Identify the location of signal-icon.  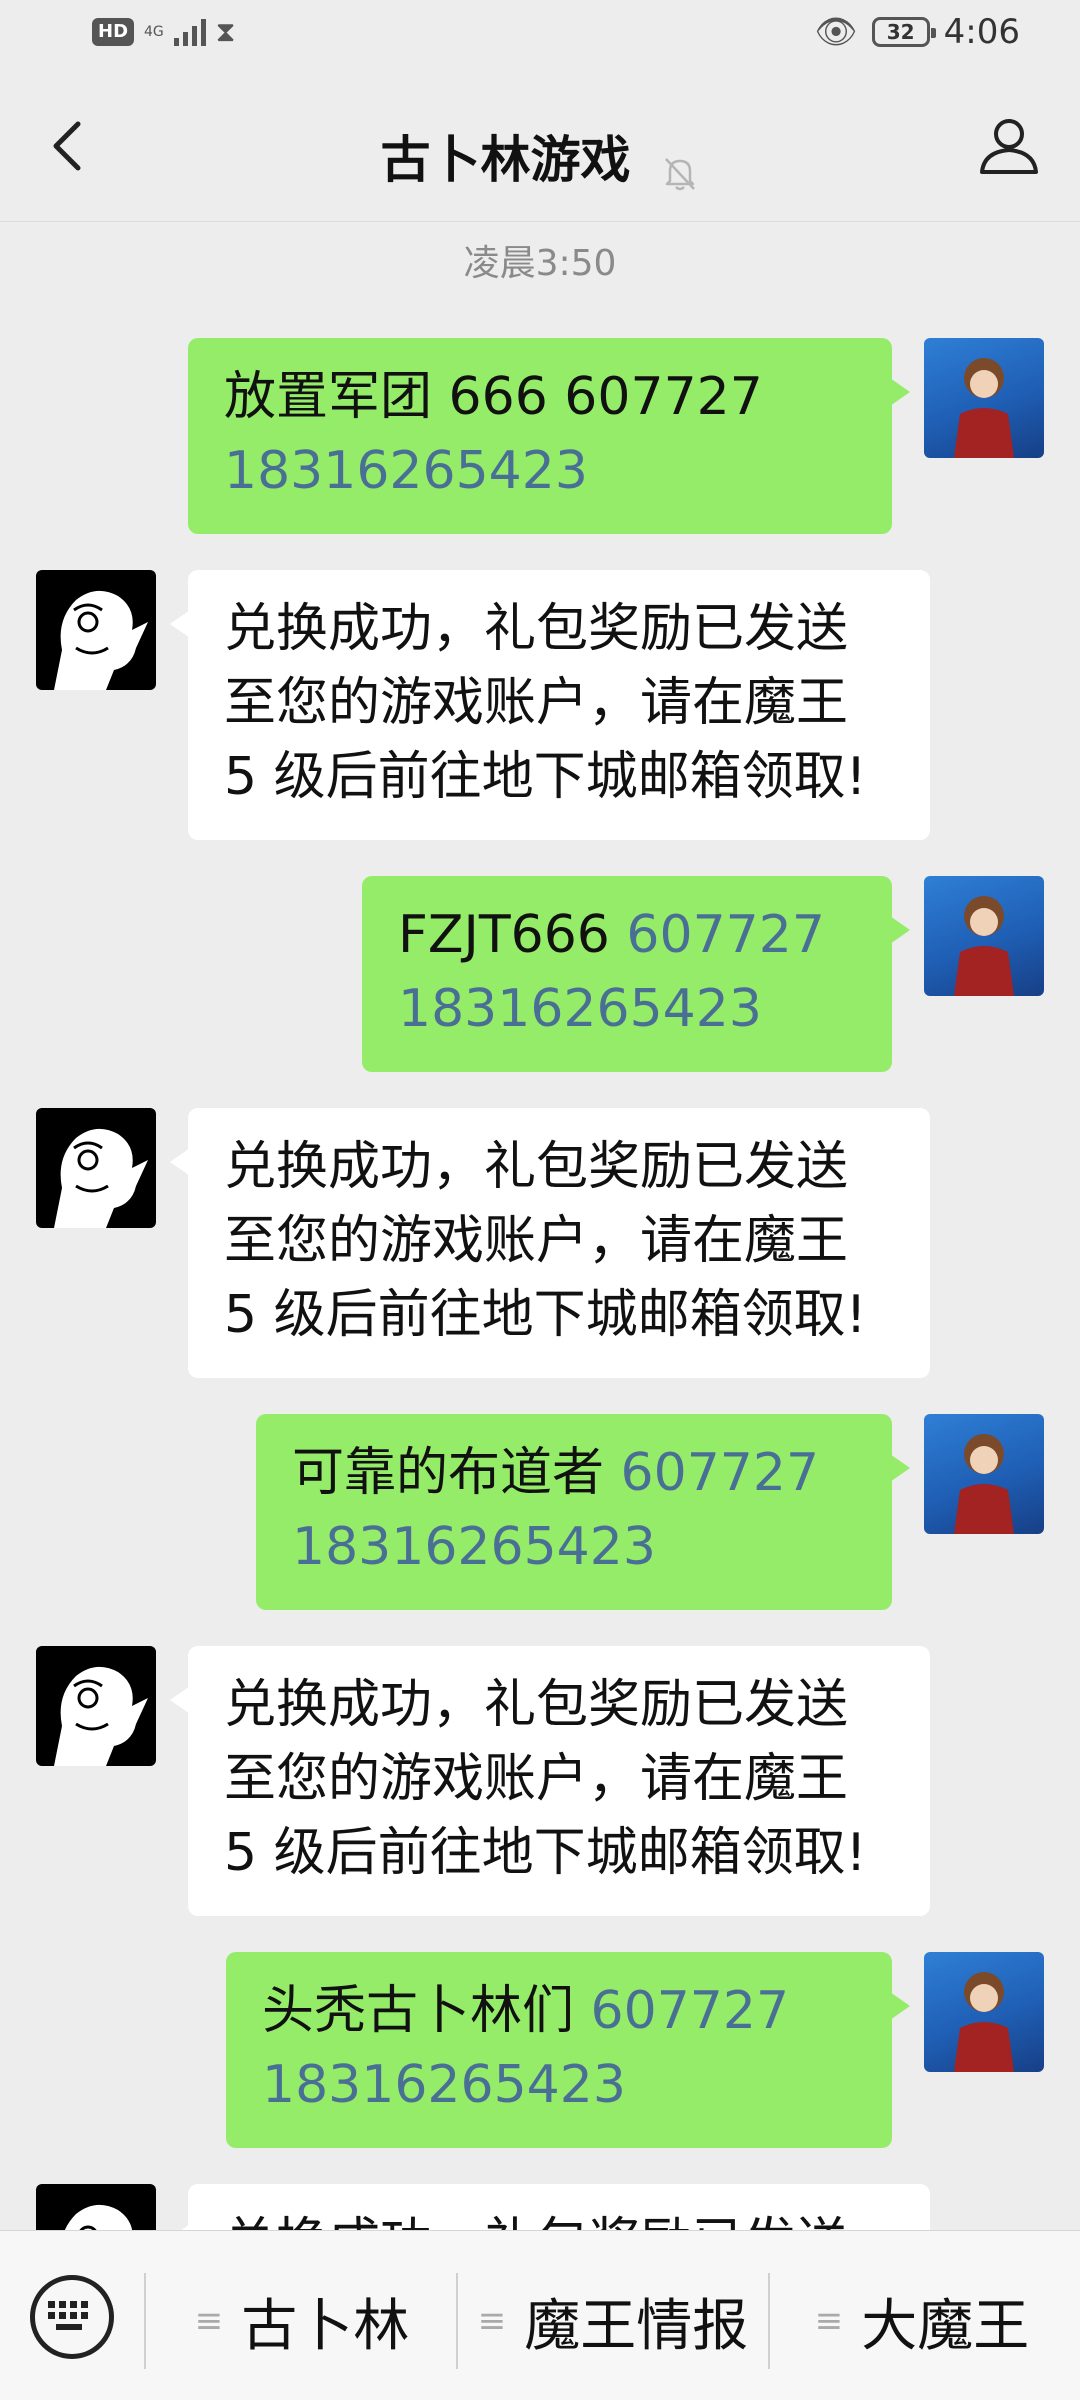
(189, 32).